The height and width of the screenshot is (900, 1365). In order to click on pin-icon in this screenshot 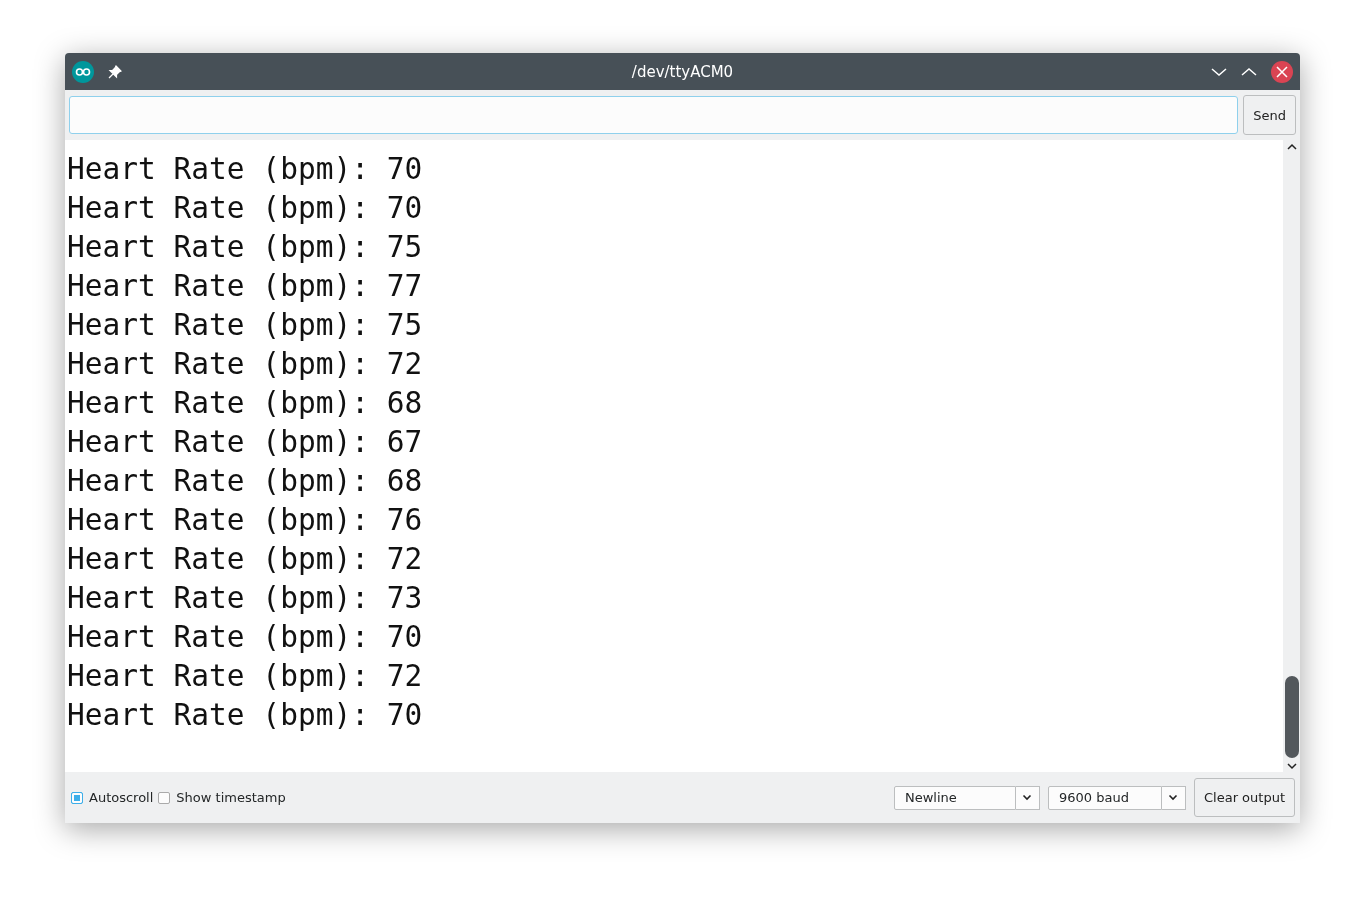, I will do `click(115, 71)`.